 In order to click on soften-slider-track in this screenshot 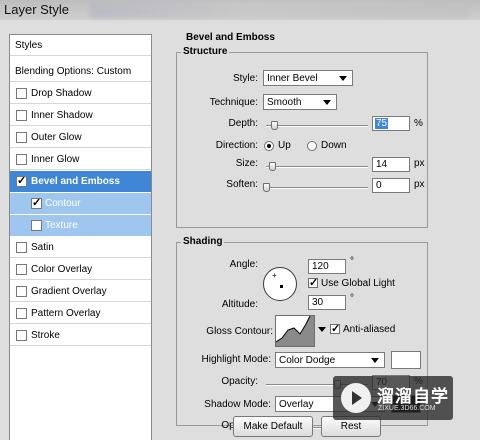, I will do `click(317, 188)`.